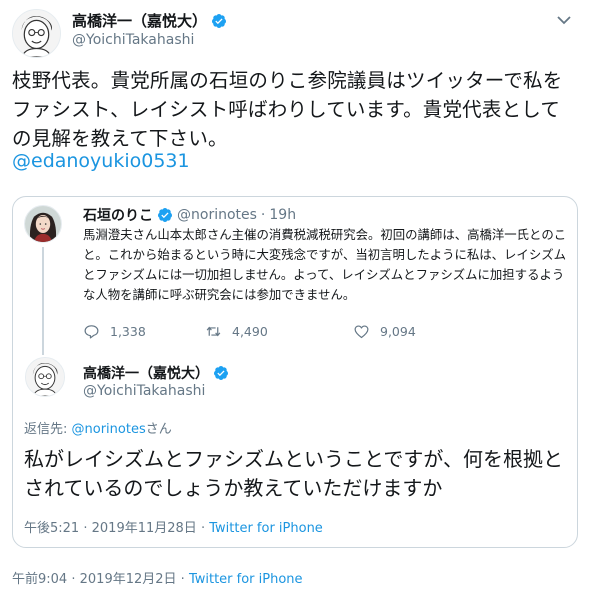  Describe the element at coordinates (48, 429) in the screenshot. I see `replying-label: 返信先:` at that location.